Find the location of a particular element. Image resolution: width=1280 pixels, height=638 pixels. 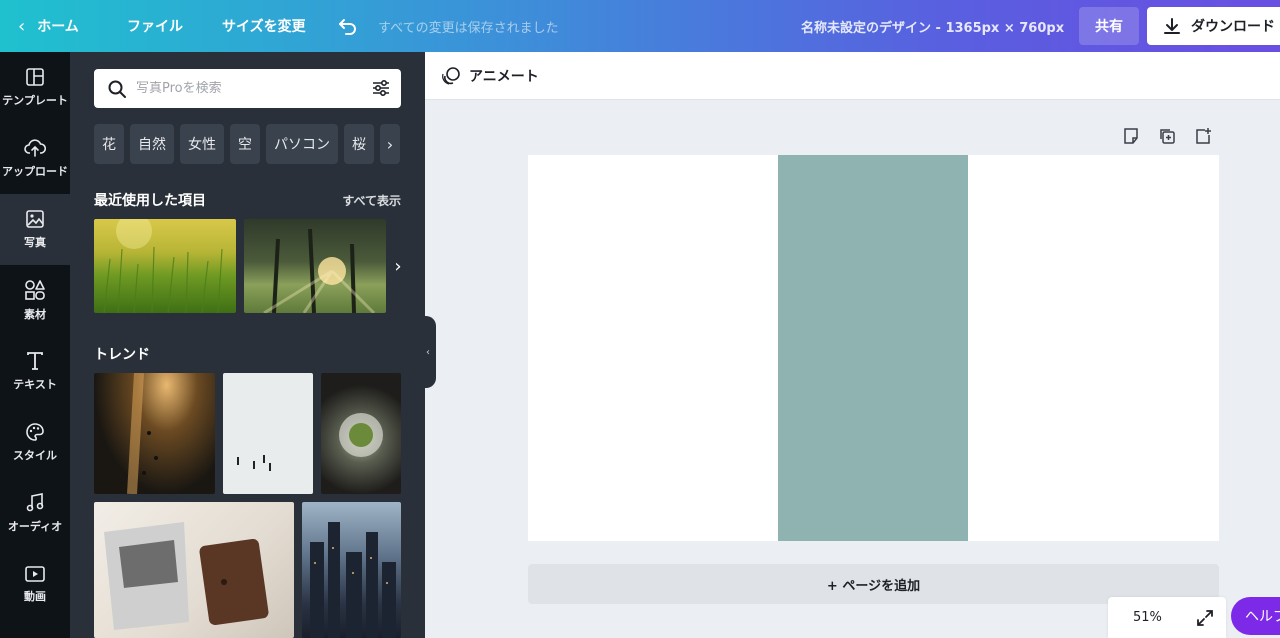

animate-button: アニメート is located at coordinates (490, 76).